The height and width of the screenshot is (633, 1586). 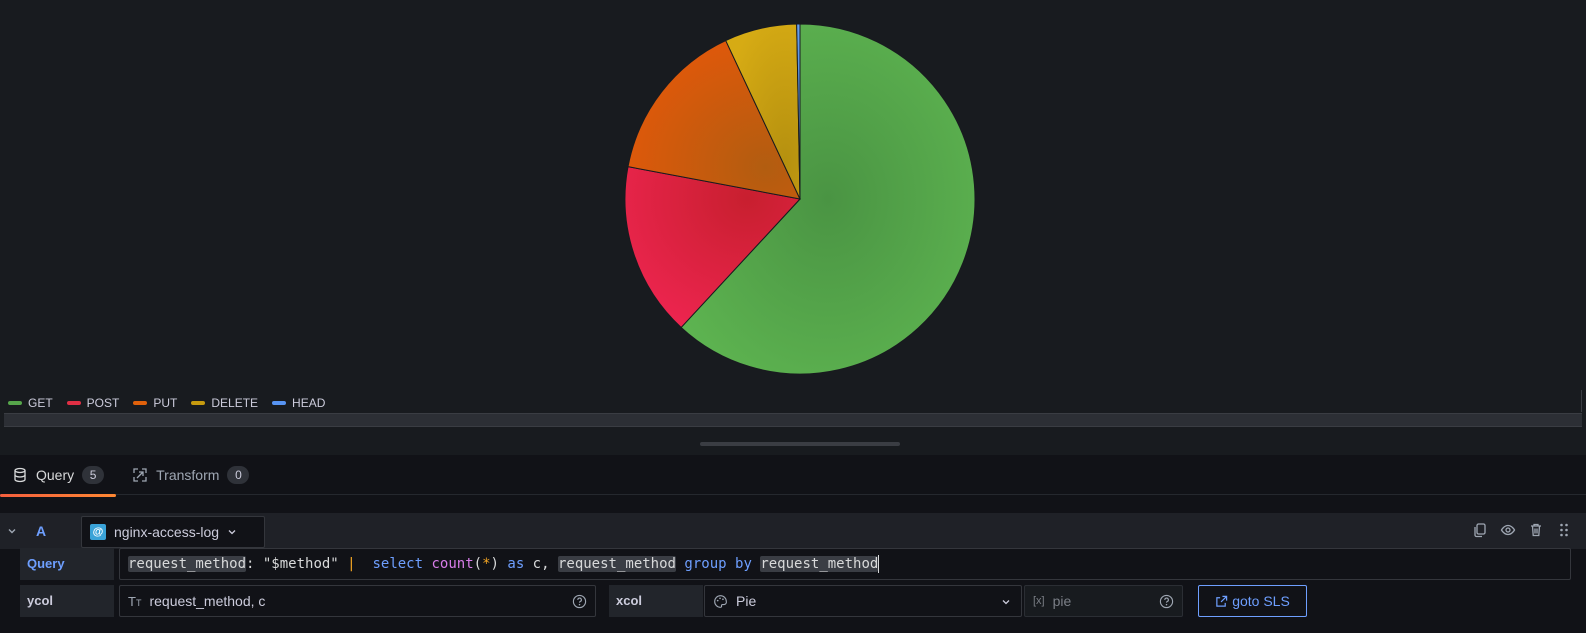 What do you see at coordinates (793, 531) in the screenshot?
I see `query-row-header: A @ nginx-access-log` at bounding box center [793, 531].